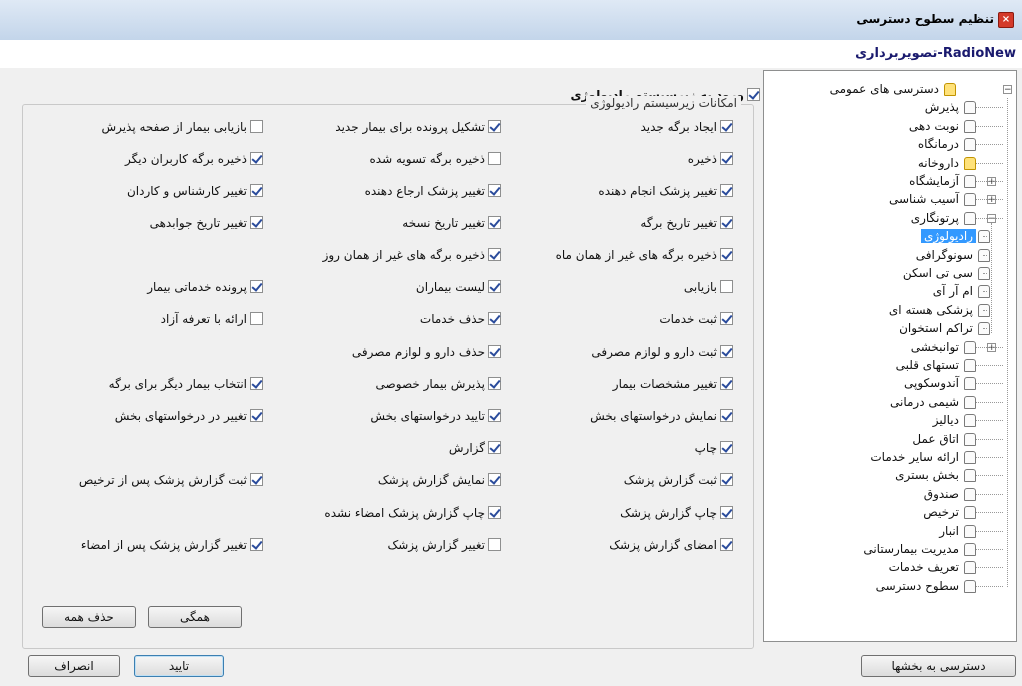  What do you see at coordinates (426, 352) in the screenshot?
I see `feature-checkbox: حذف دارو و لوازم مصرفی` at bounding box center [426, 352].